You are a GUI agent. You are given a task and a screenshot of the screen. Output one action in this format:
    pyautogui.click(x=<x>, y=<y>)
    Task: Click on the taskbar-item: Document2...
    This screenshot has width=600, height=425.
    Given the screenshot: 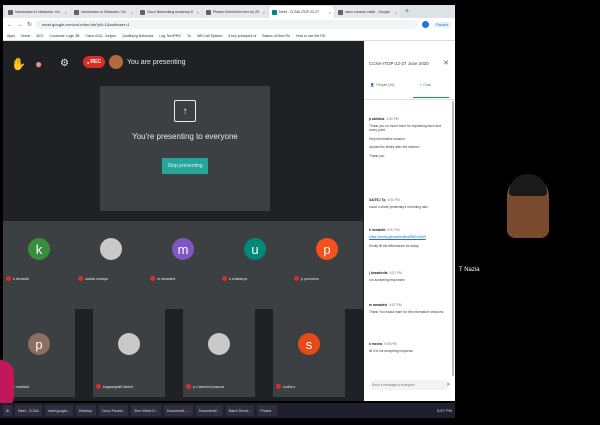 What is the action you would take?
    pyautogui.click(x=209, y=410)
    